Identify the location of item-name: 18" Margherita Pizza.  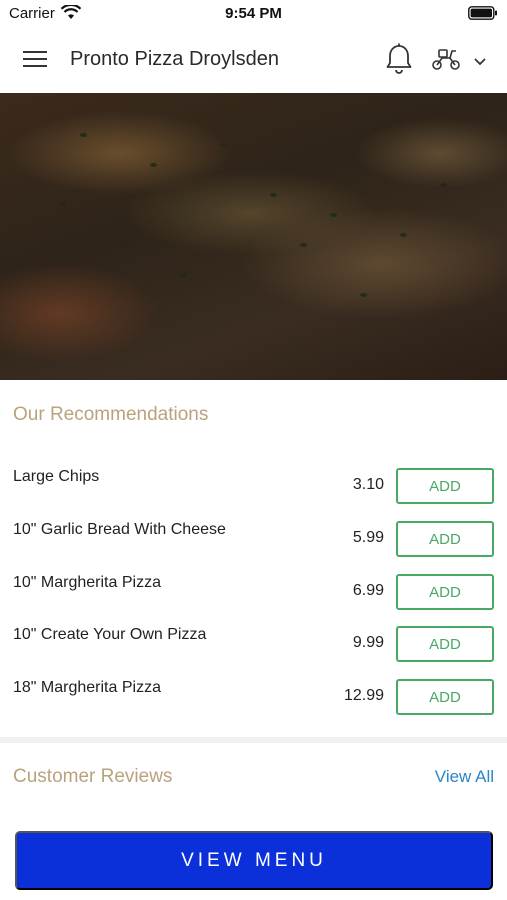
(87, 687).